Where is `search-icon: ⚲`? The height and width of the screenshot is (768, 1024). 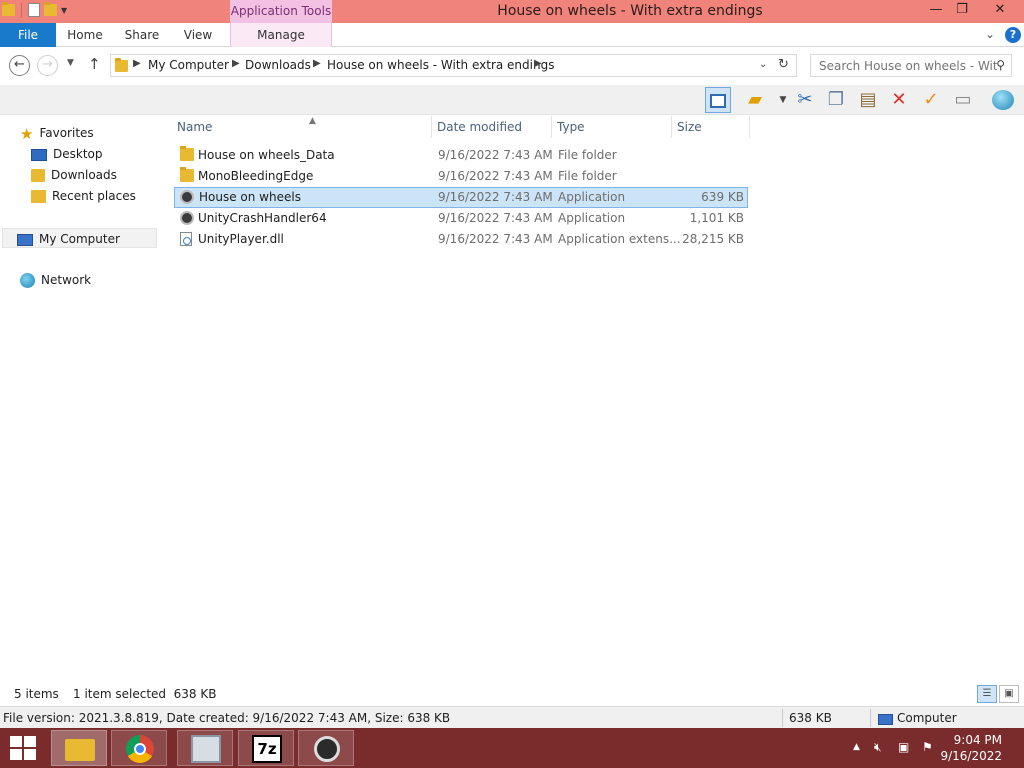 search-icon: ⚲ is located at coordinates (1000, 65).